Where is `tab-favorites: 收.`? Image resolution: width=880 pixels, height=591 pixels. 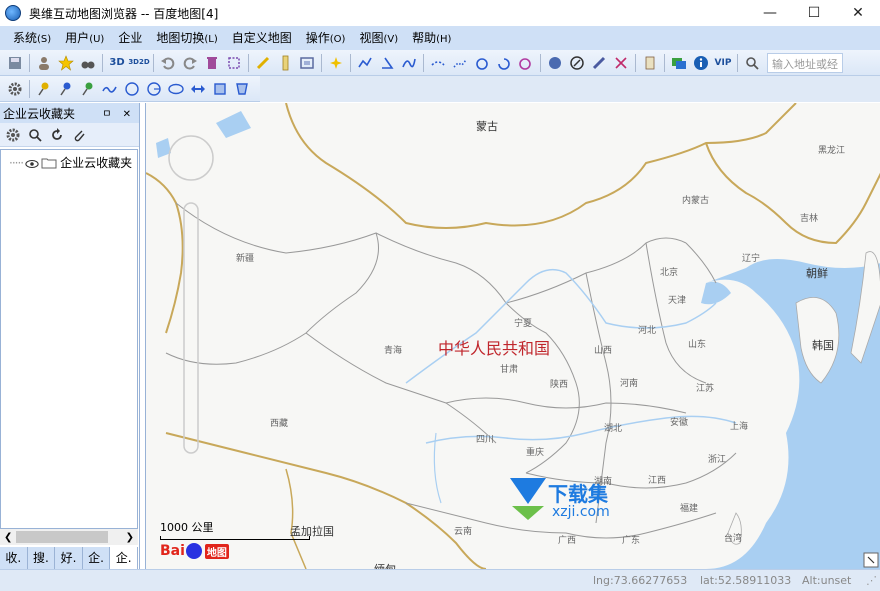 tab-favorites: 收. is located at coordinates (14, 558).